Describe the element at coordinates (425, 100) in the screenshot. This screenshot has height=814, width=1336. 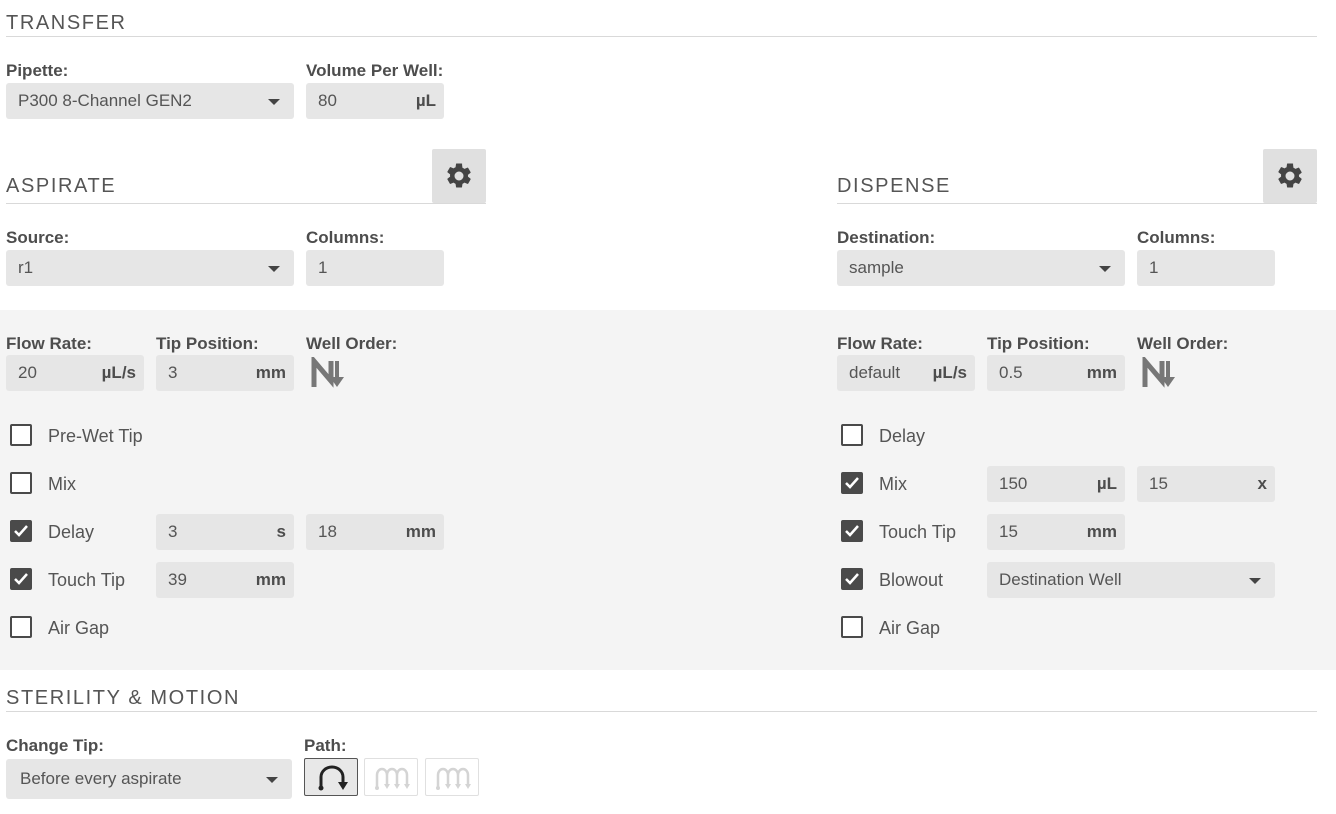
I see `volume-unit: µL` at that location.